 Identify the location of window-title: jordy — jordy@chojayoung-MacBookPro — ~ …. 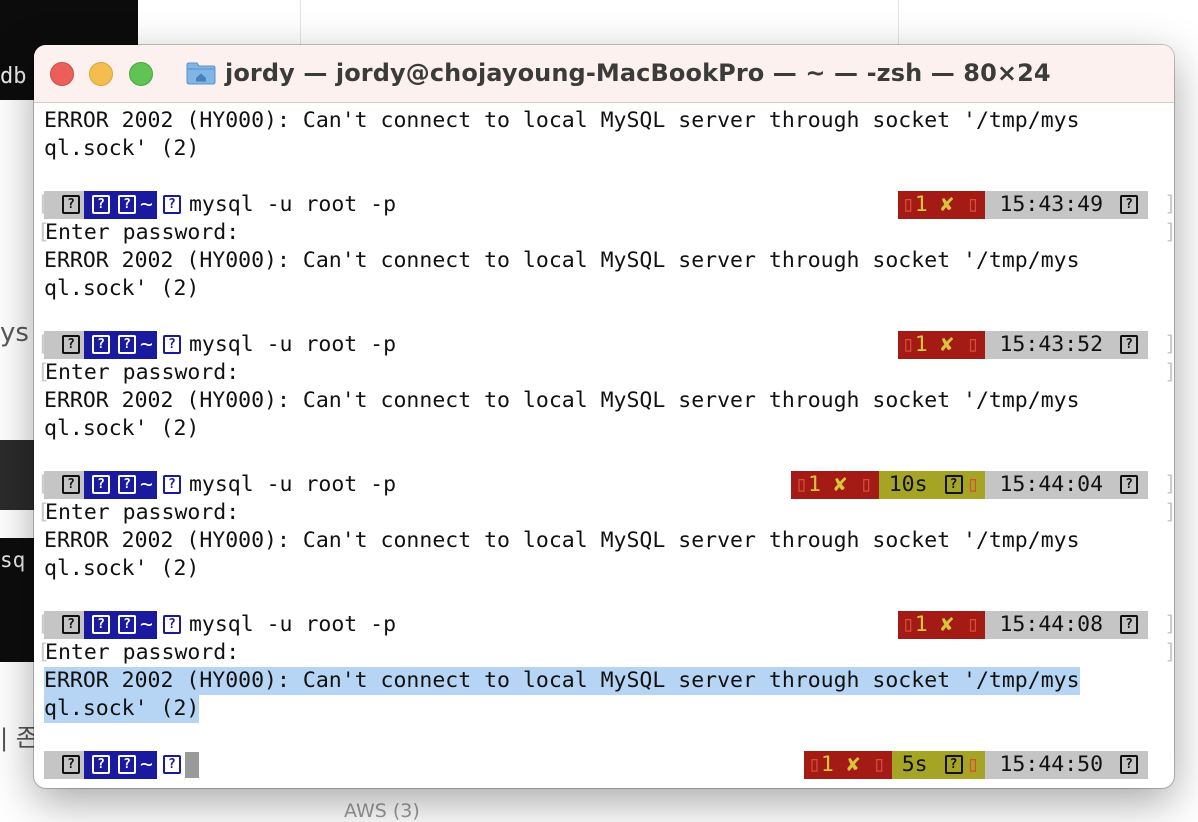
(618, 73).